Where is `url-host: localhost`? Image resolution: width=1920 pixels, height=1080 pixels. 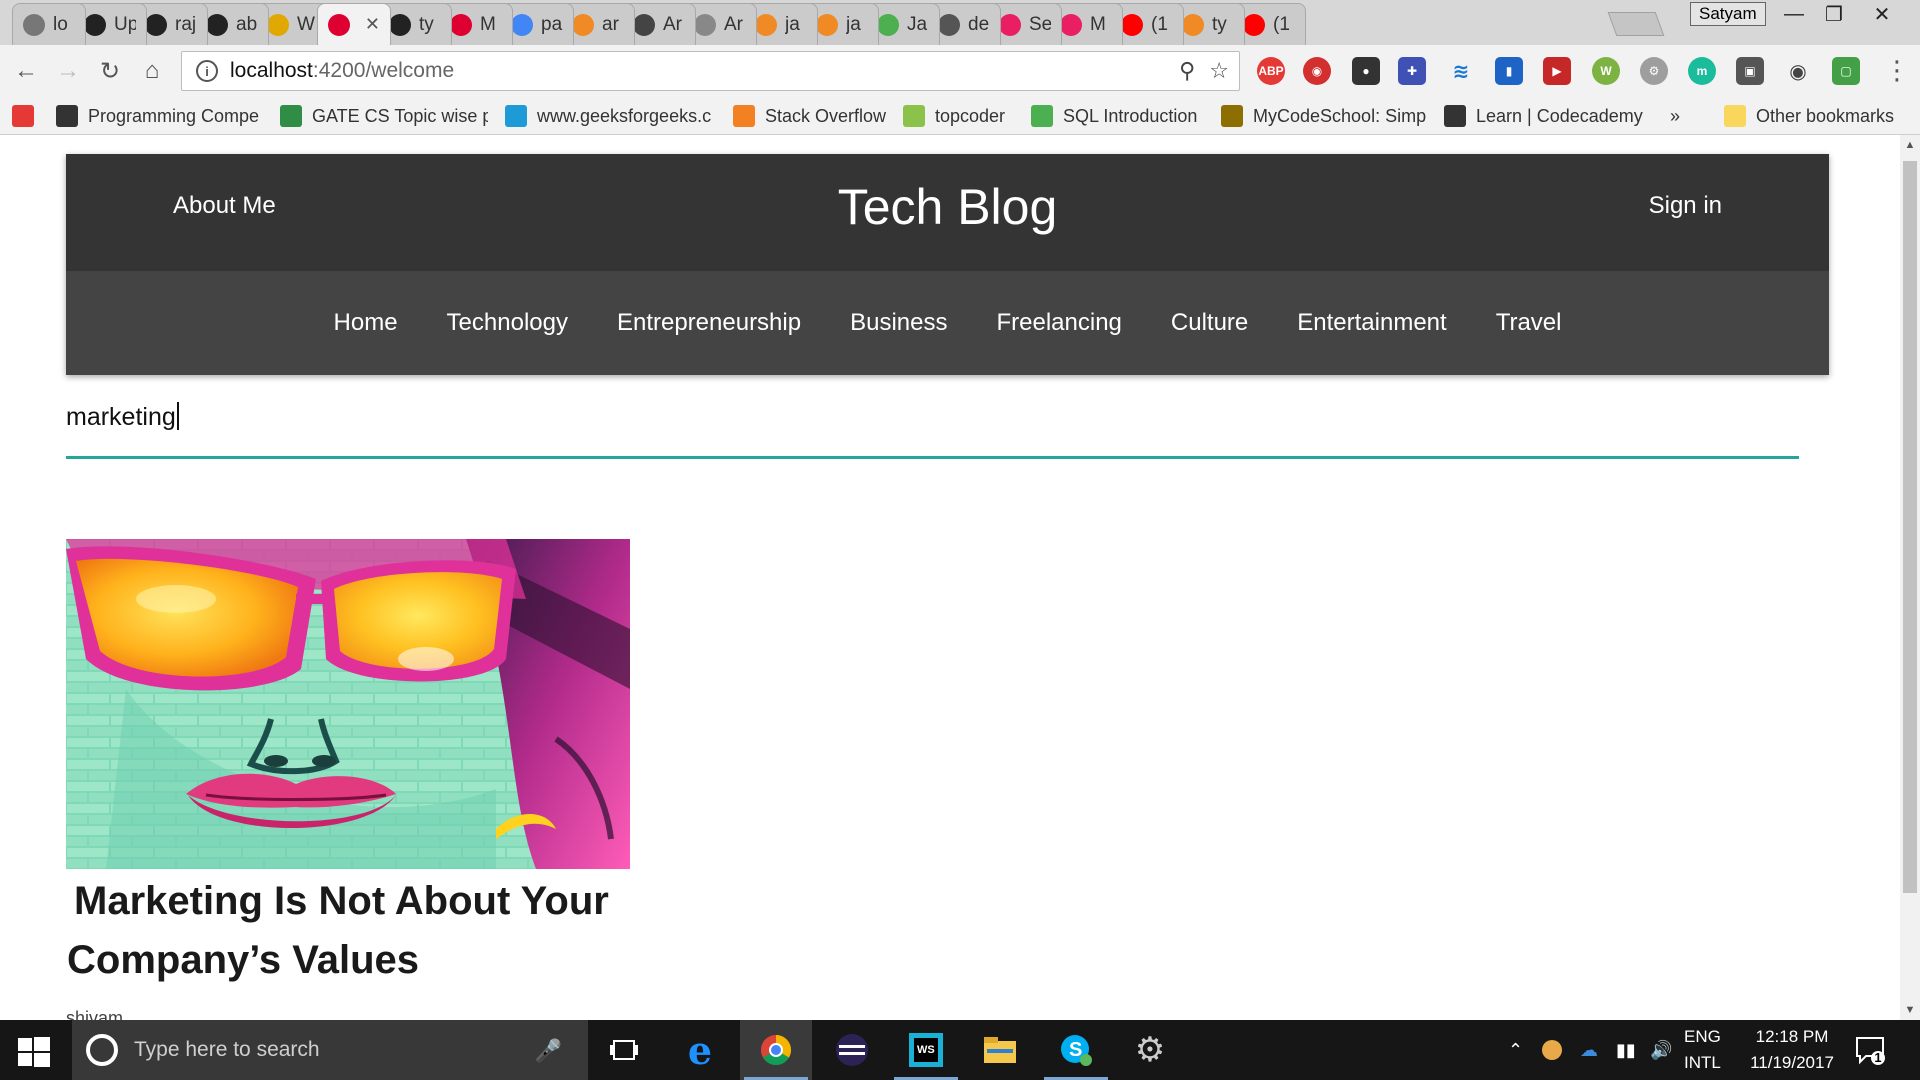
url-host: localhost is located at coordinates (271, 70).